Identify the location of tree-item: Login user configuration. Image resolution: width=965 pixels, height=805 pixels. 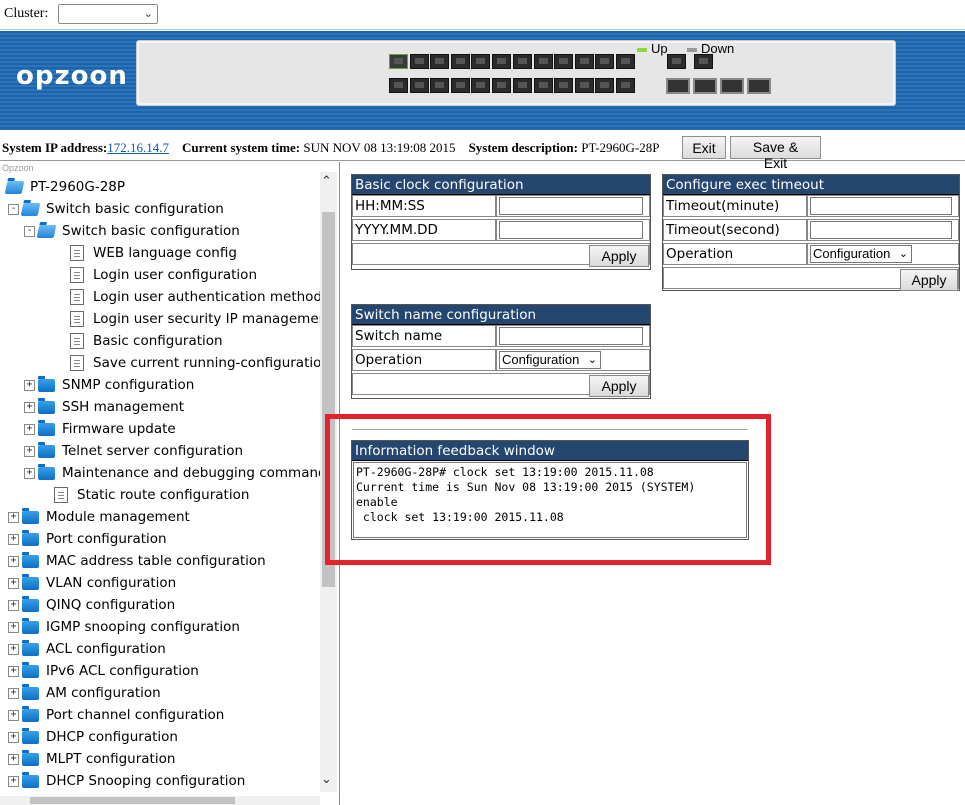
(163, 275).